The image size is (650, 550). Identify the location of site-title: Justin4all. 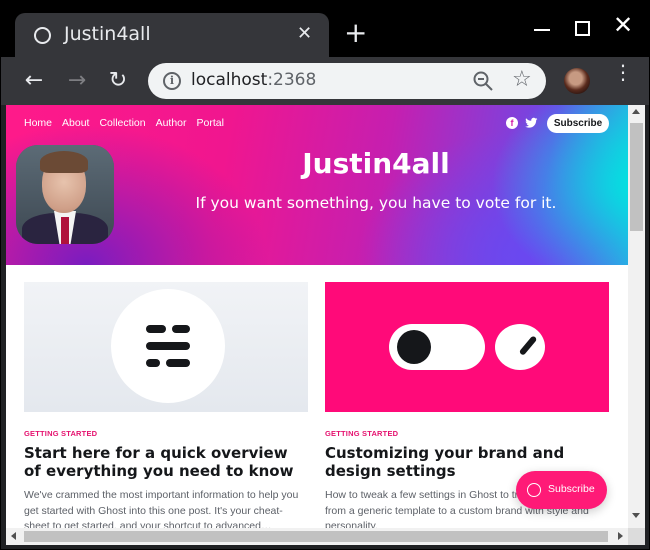
(376, 163).